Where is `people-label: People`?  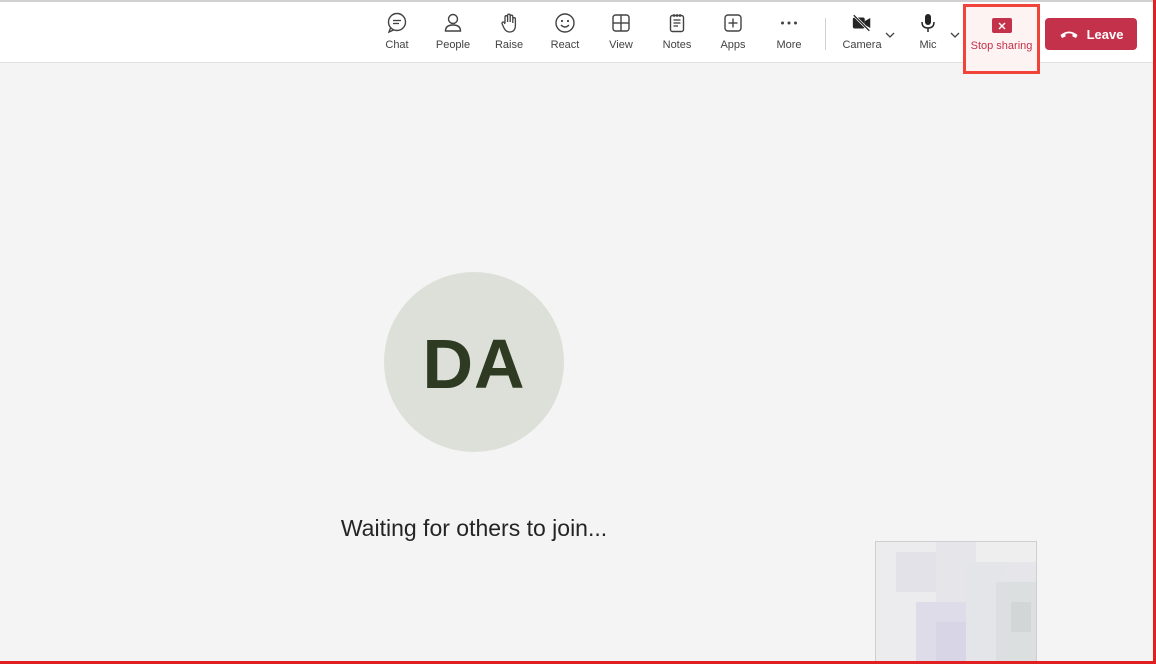 people-label: People is located at coordinates (453, 45).